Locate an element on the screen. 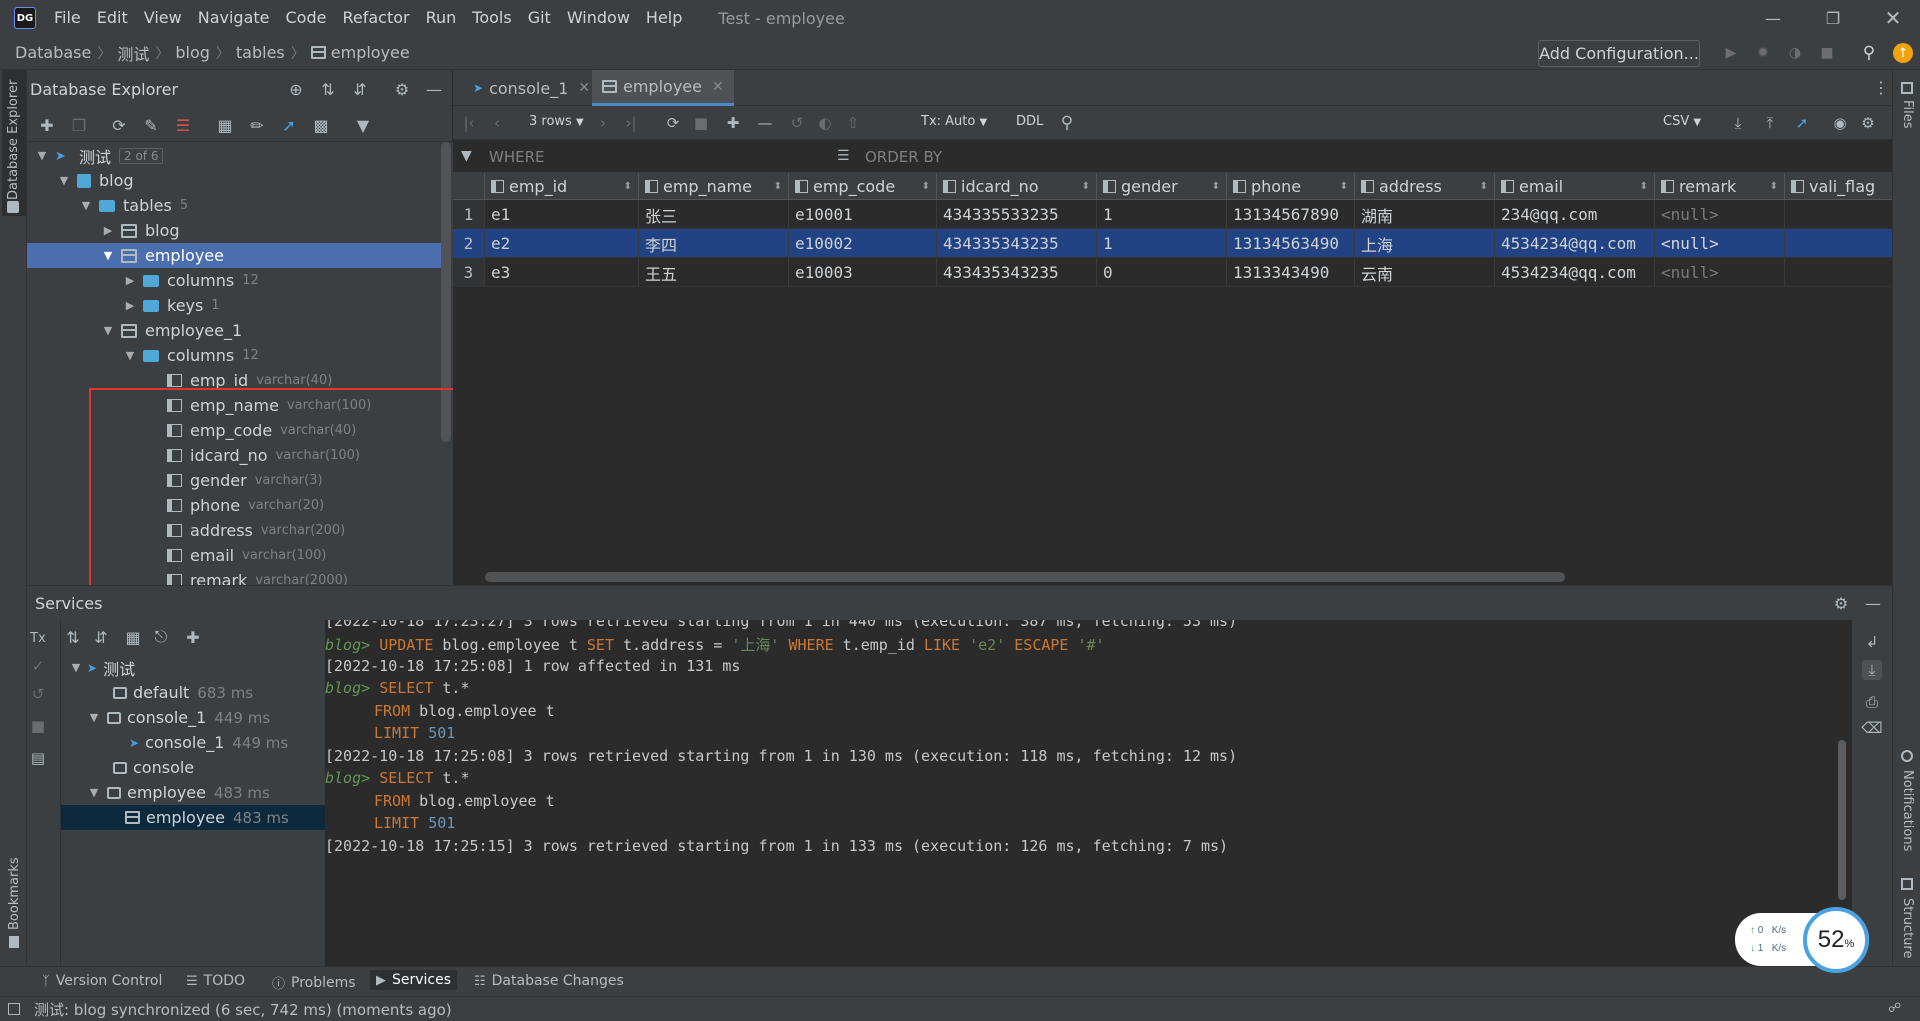 Image resolution: width=1920 pixels, height=1021 pixels. tree-node-column: phone varchar(20) is located at coordinates (234, 505).